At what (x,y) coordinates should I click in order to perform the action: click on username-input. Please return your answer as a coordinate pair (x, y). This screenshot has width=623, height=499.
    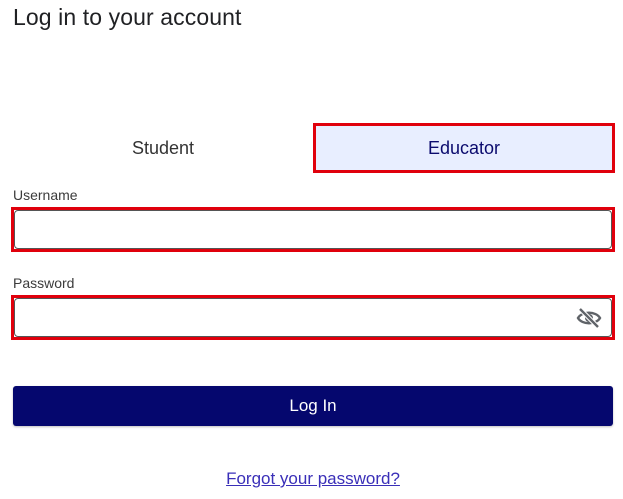
    Looking at the image, I should click on (313, 229).